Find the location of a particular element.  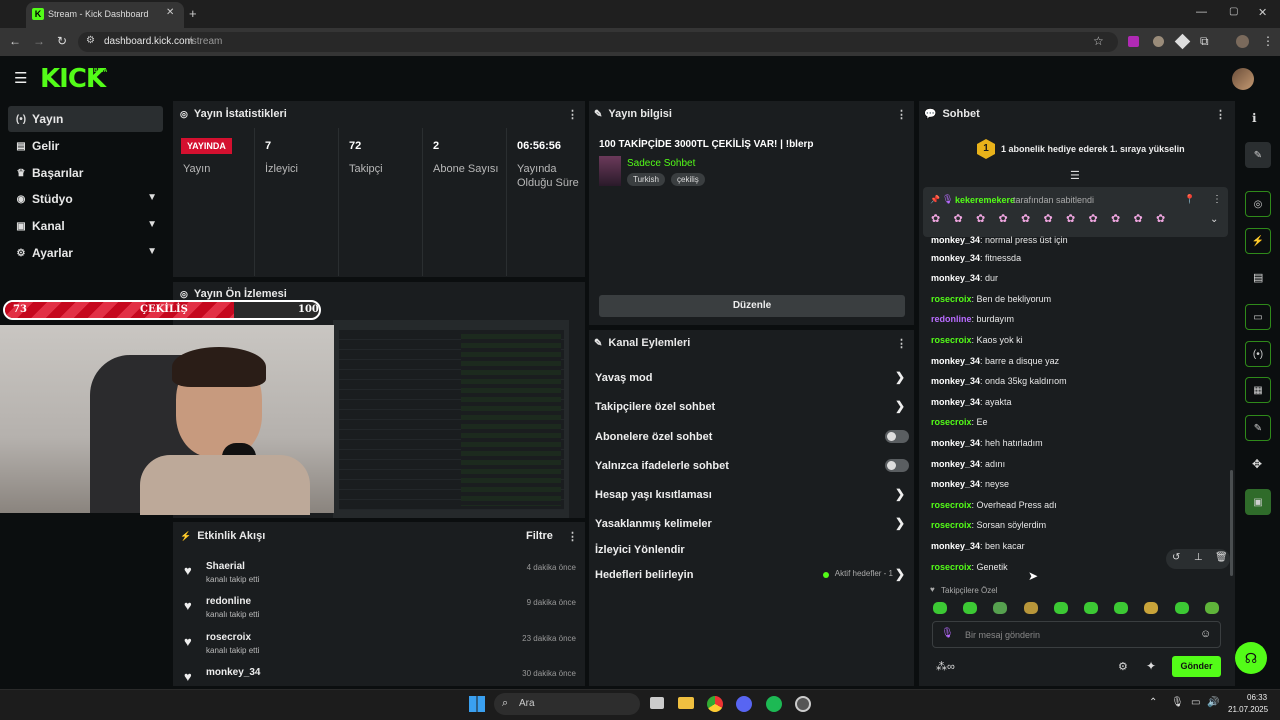

reply-icon: ↺ is located at coordinates (1176, 557).